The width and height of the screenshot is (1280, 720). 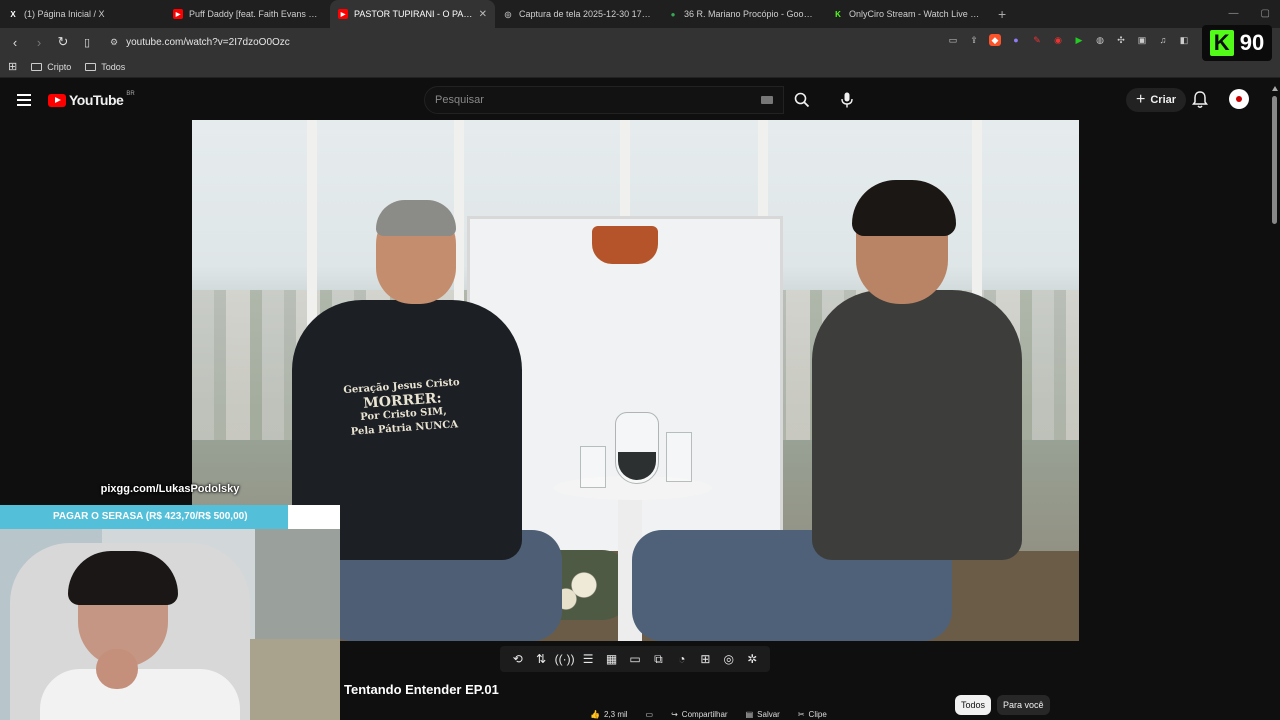 I want to click on donation-link: pixgg.com/LukasPodolsky, so click(x=170, y=489).